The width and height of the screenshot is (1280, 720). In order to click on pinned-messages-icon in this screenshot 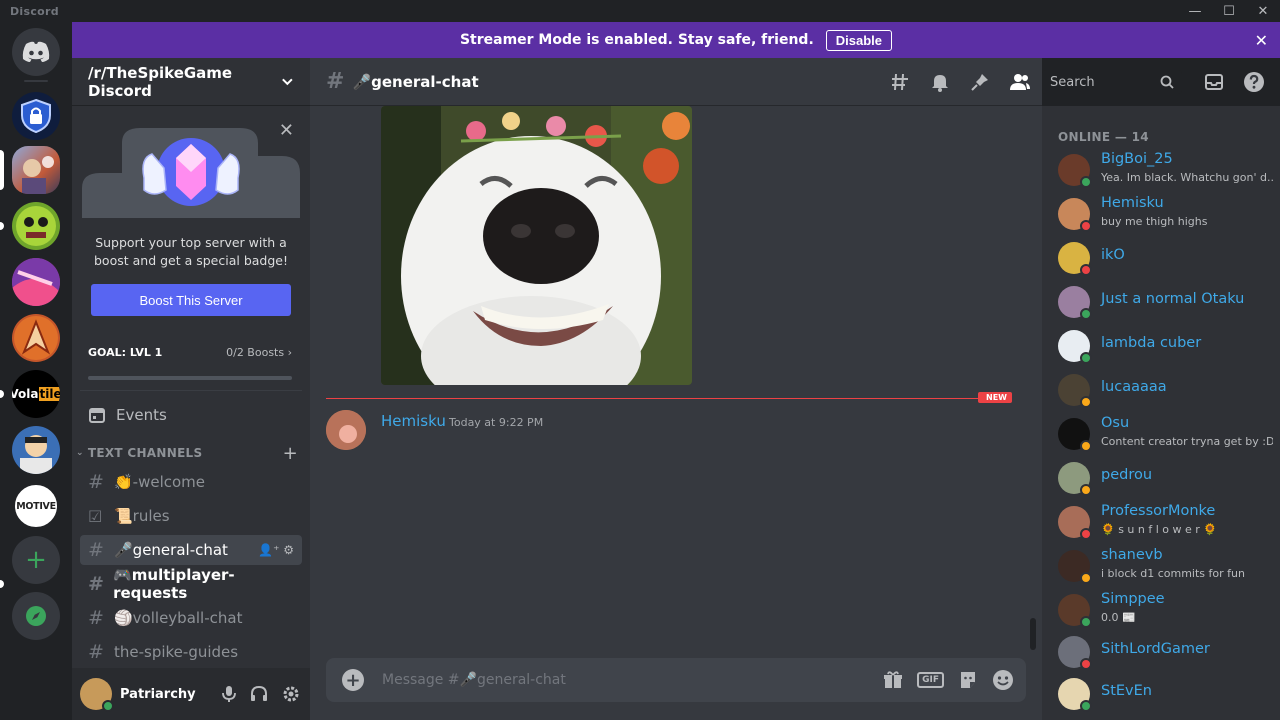, I will do `click(980, 82)`.